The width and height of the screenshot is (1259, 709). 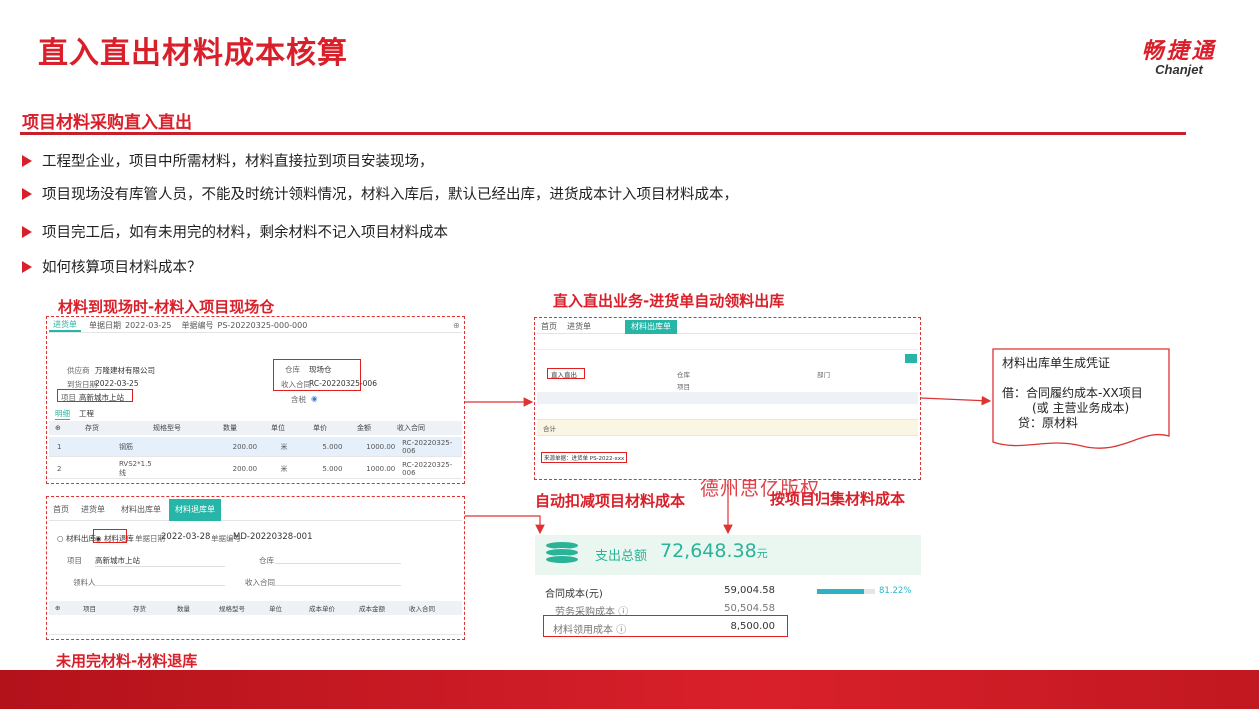 I want to click on radio-outbound: ○ 材料出库, so click(x=76, y=538).